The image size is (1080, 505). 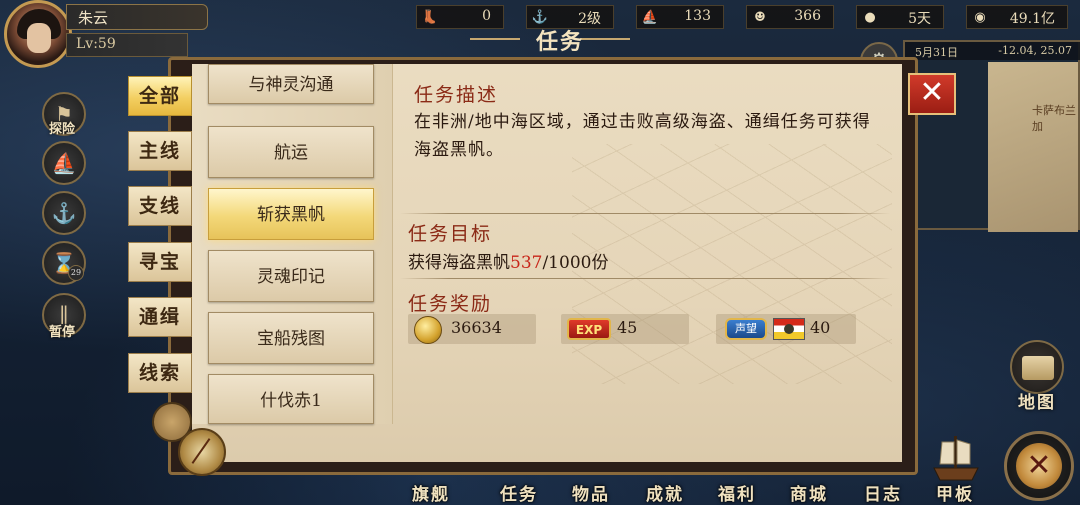 I want to click on minimap-header: 5月31日 -12.04, 25.07, so click(x=992, y=51).